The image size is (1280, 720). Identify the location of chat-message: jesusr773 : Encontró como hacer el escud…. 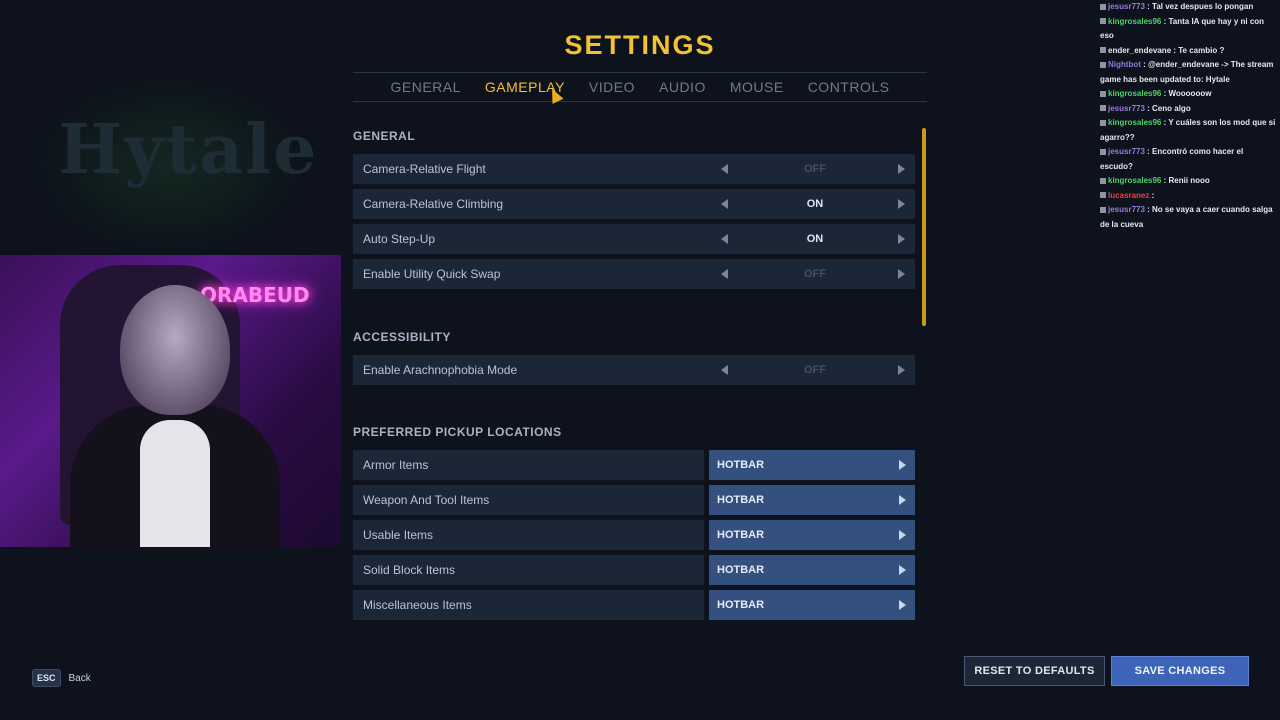
(1190, 159).